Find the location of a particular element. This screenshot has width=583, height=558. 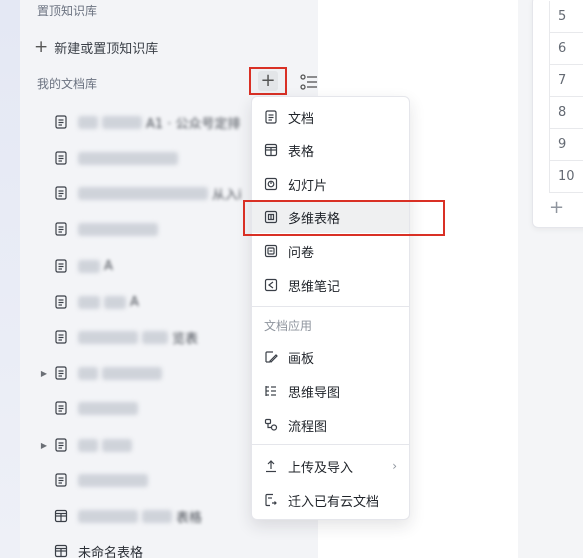

menu-item-mindnote: 思维笔记 is located at coordinates (330, 285).